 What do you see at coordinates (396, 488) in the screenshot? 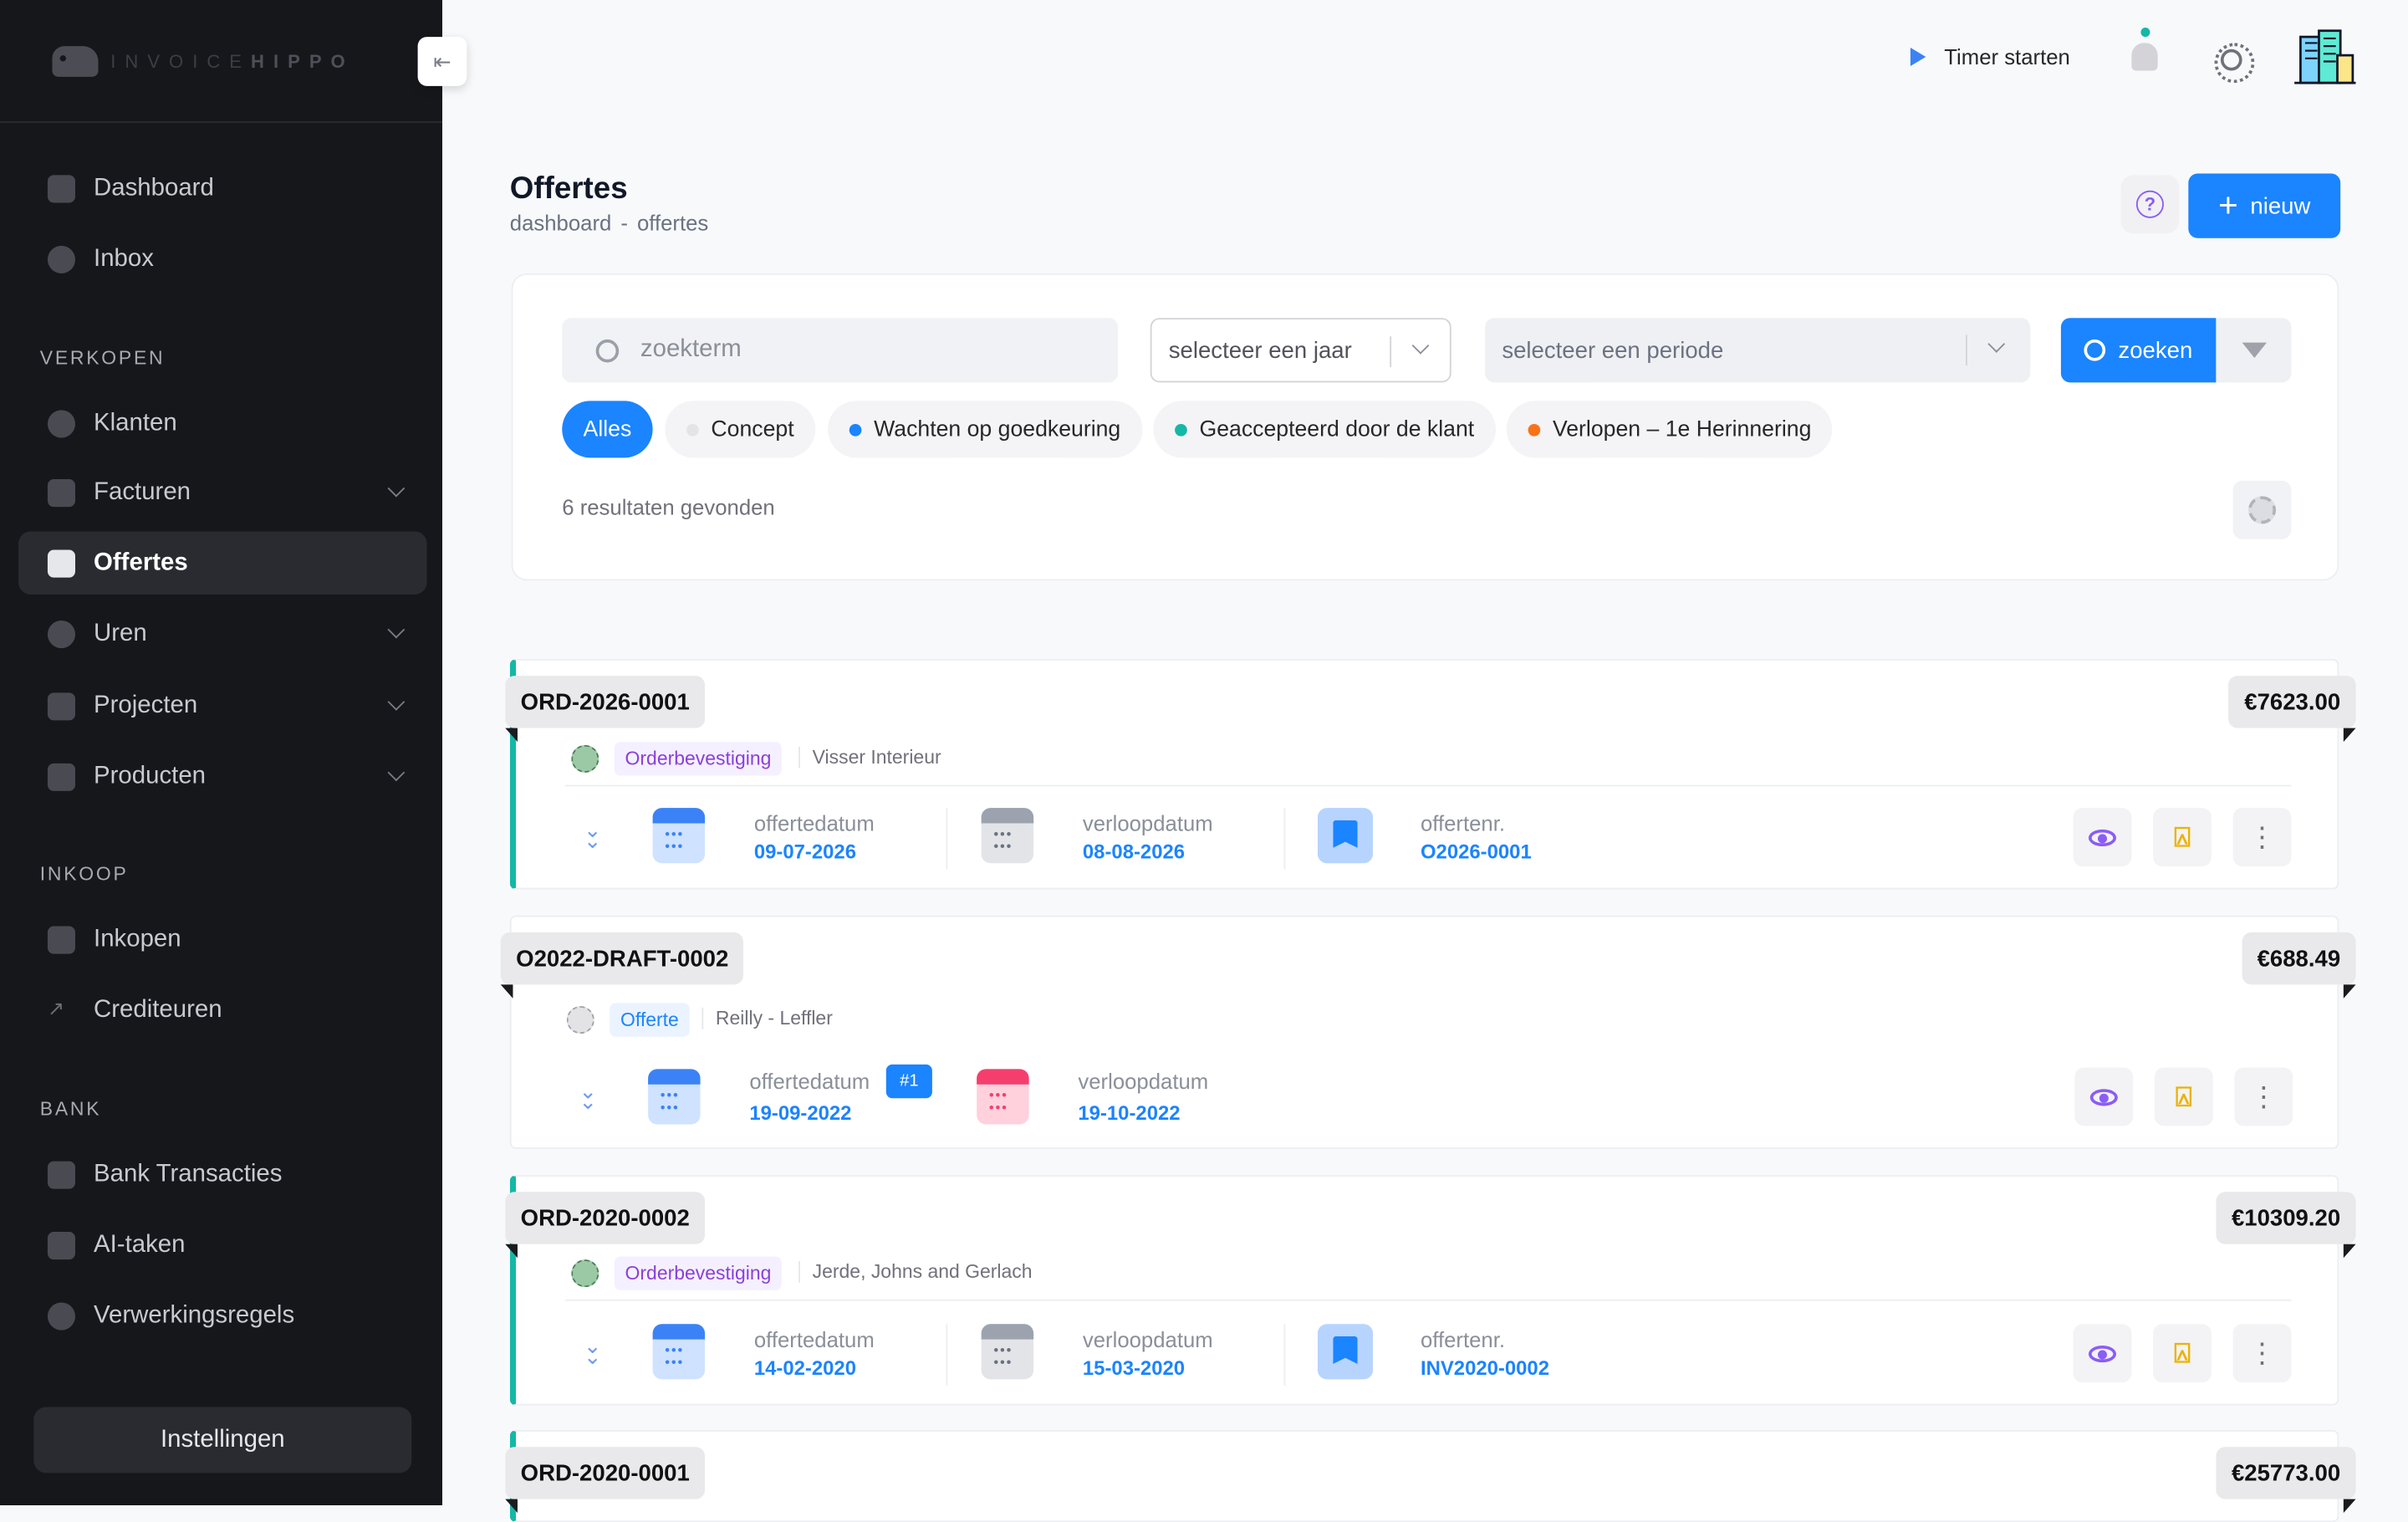
I see `chevron-down-icon` at bounding box center [396, 488].